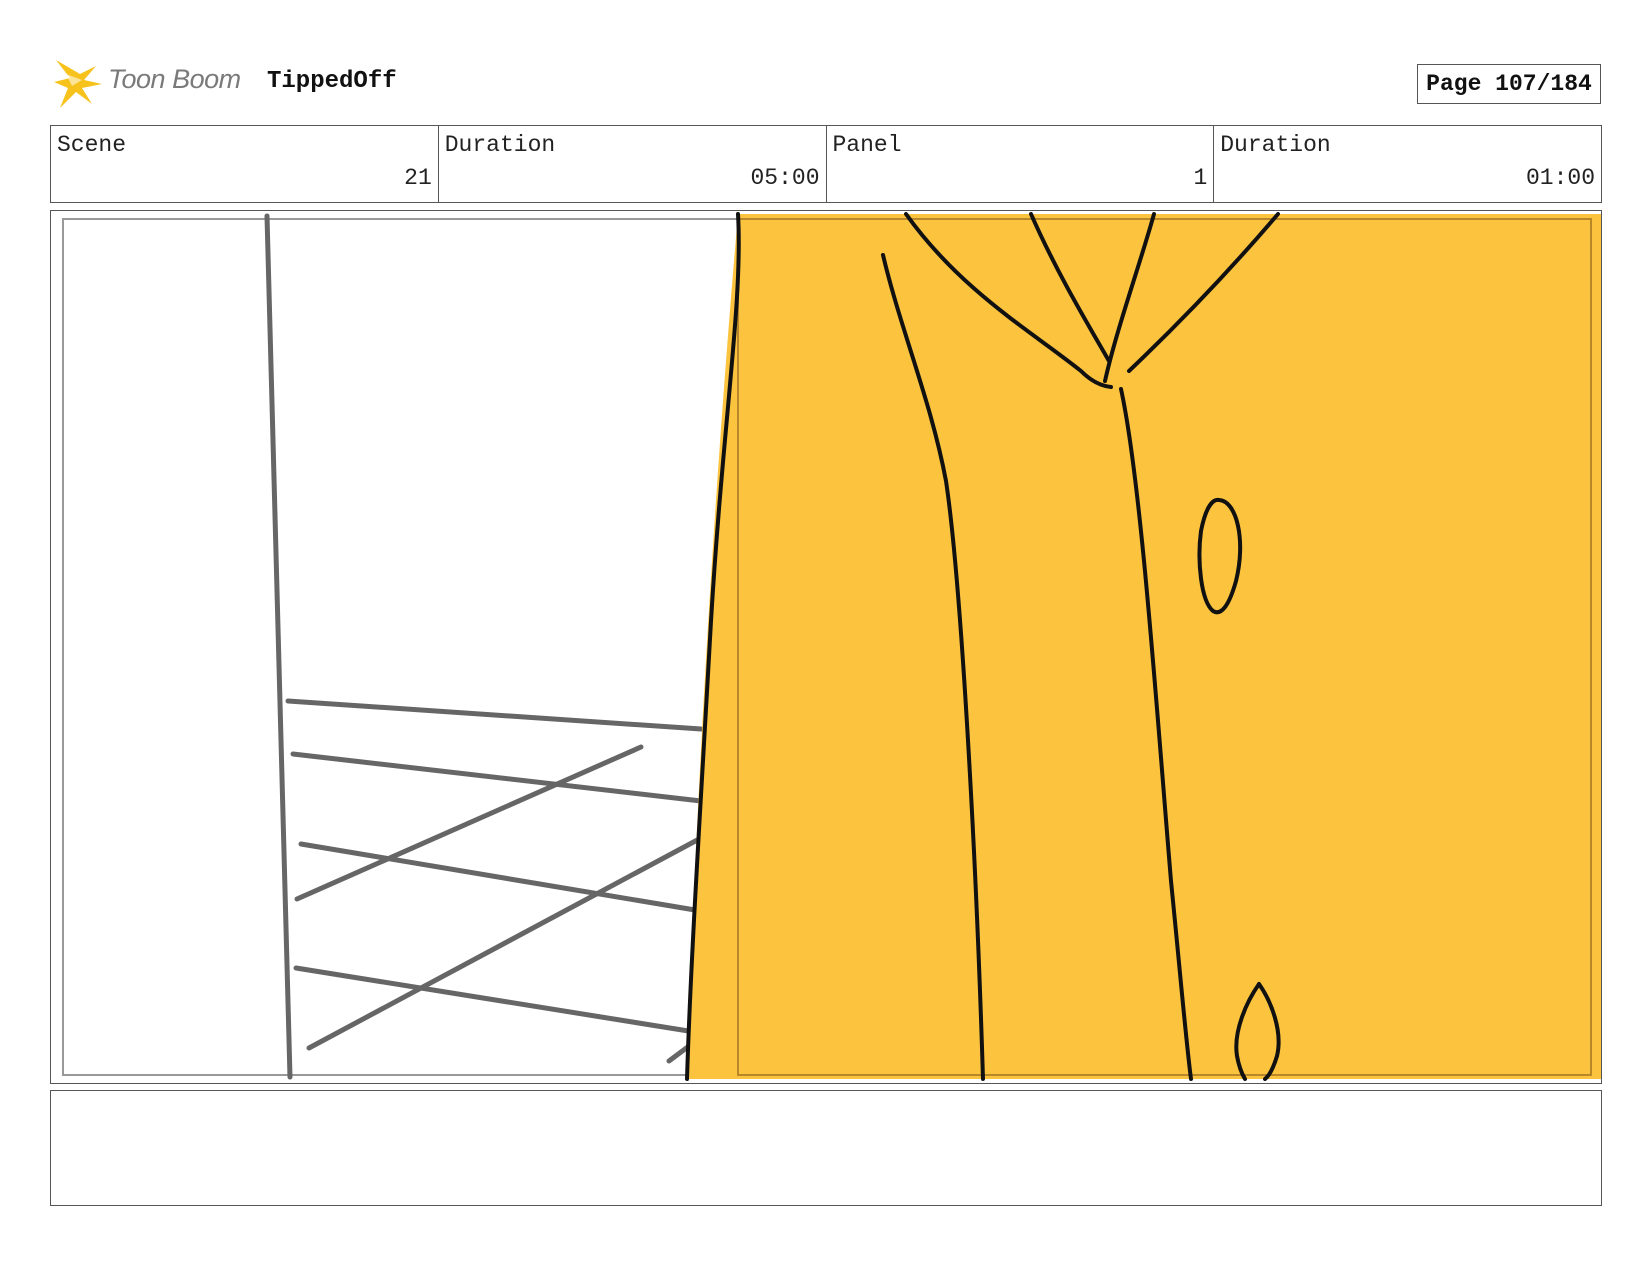 This screenshot has height=1275, width=1650. I want to click on scene-value: 21, so click(418, 178).